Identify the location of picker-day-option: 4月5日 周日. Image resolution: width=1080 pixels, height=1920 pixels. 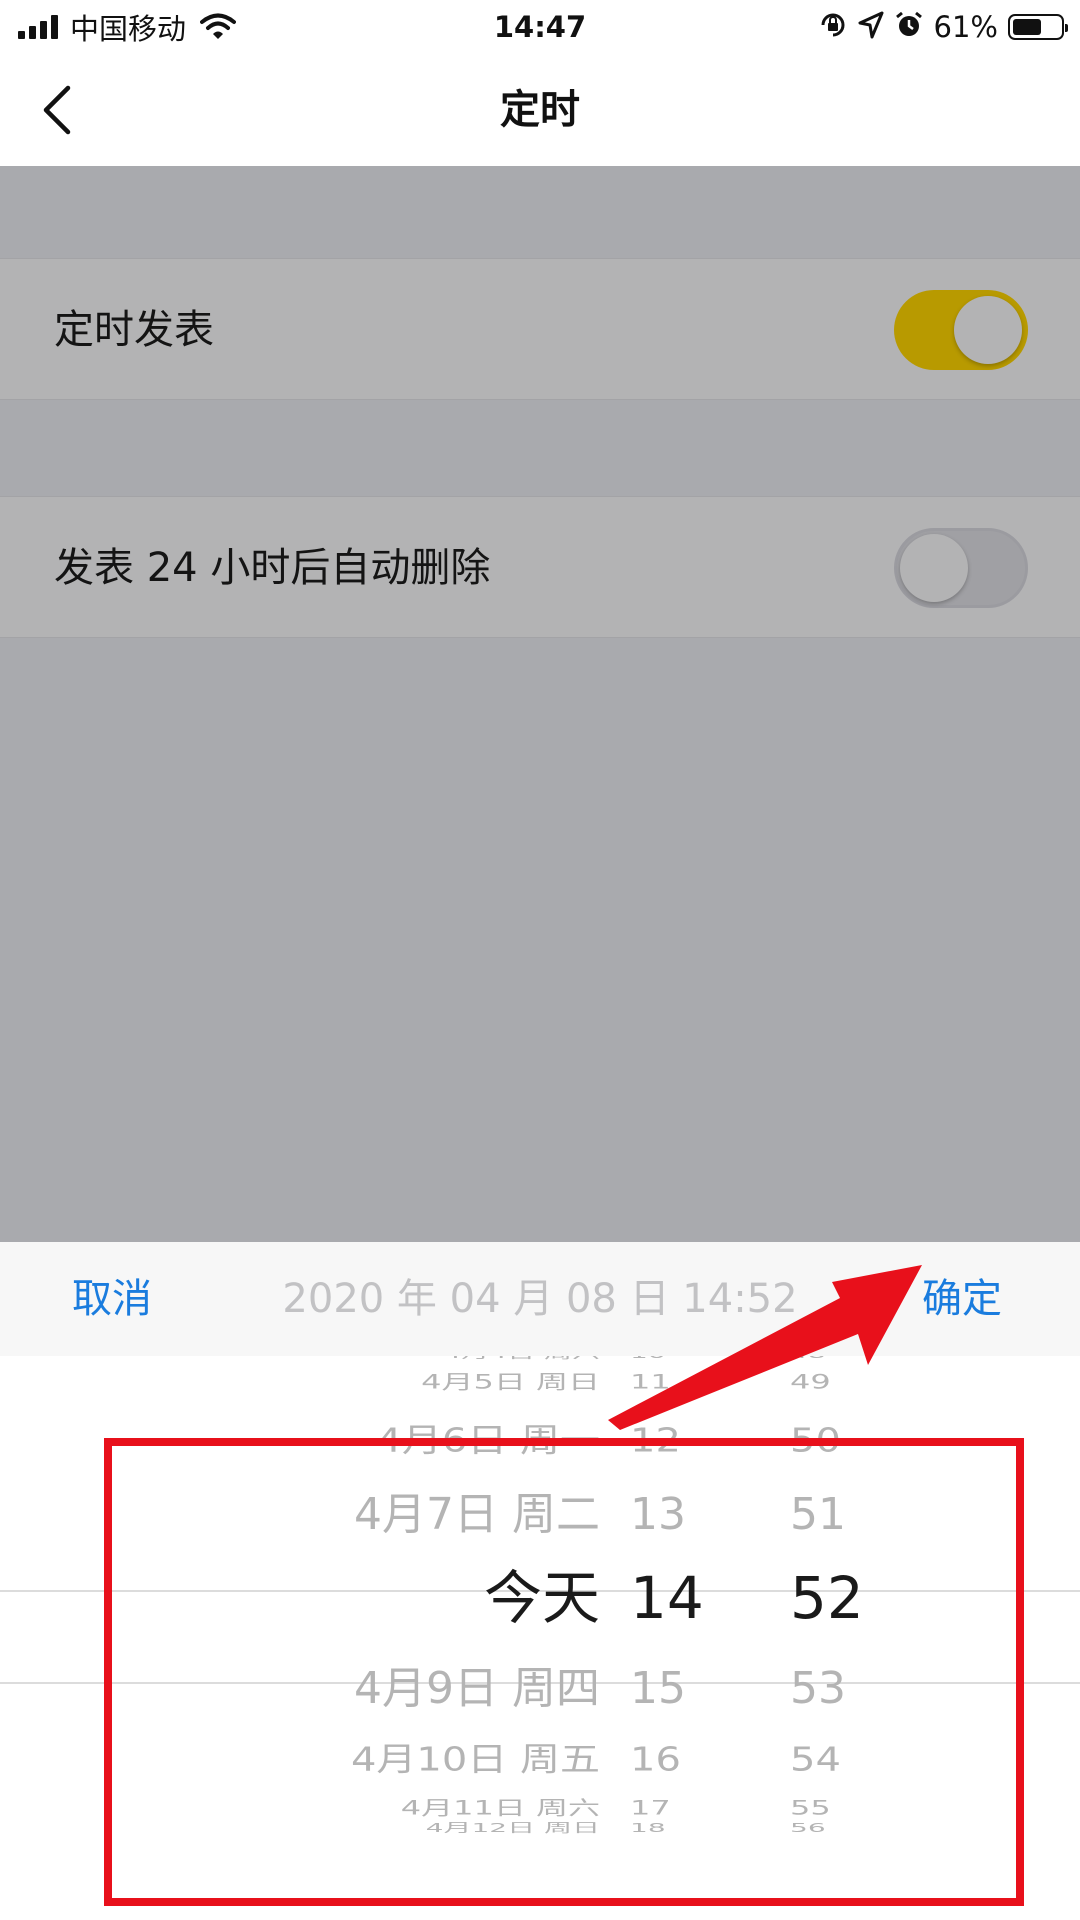
(510, 1382).